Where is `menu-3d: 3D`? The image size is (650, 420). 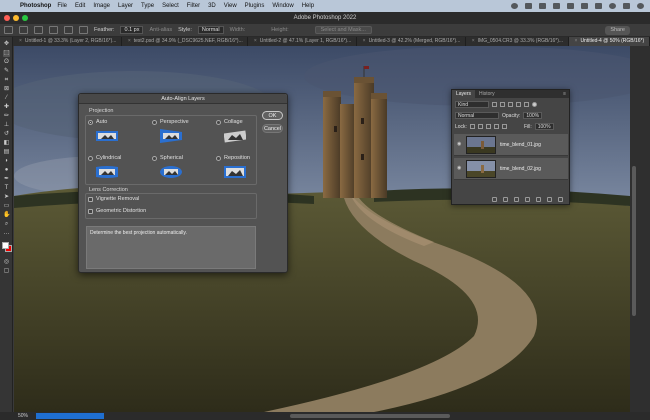 menu-3d: 3D is located at coordinates (212, 6).